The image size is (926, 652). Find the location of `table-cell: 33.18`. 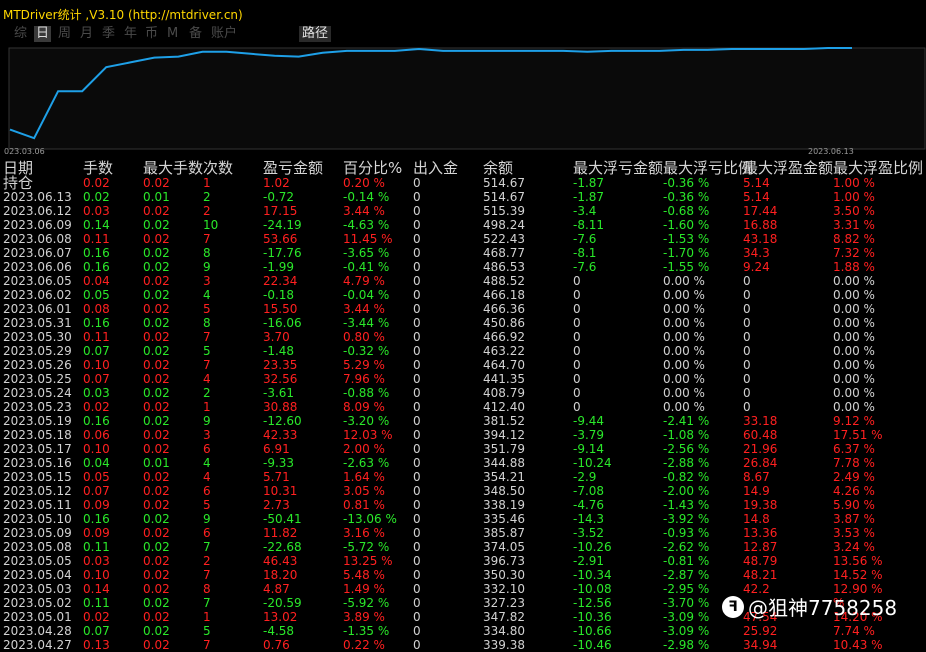

table-cell: 33.18 is located at coordinates (760, 421).